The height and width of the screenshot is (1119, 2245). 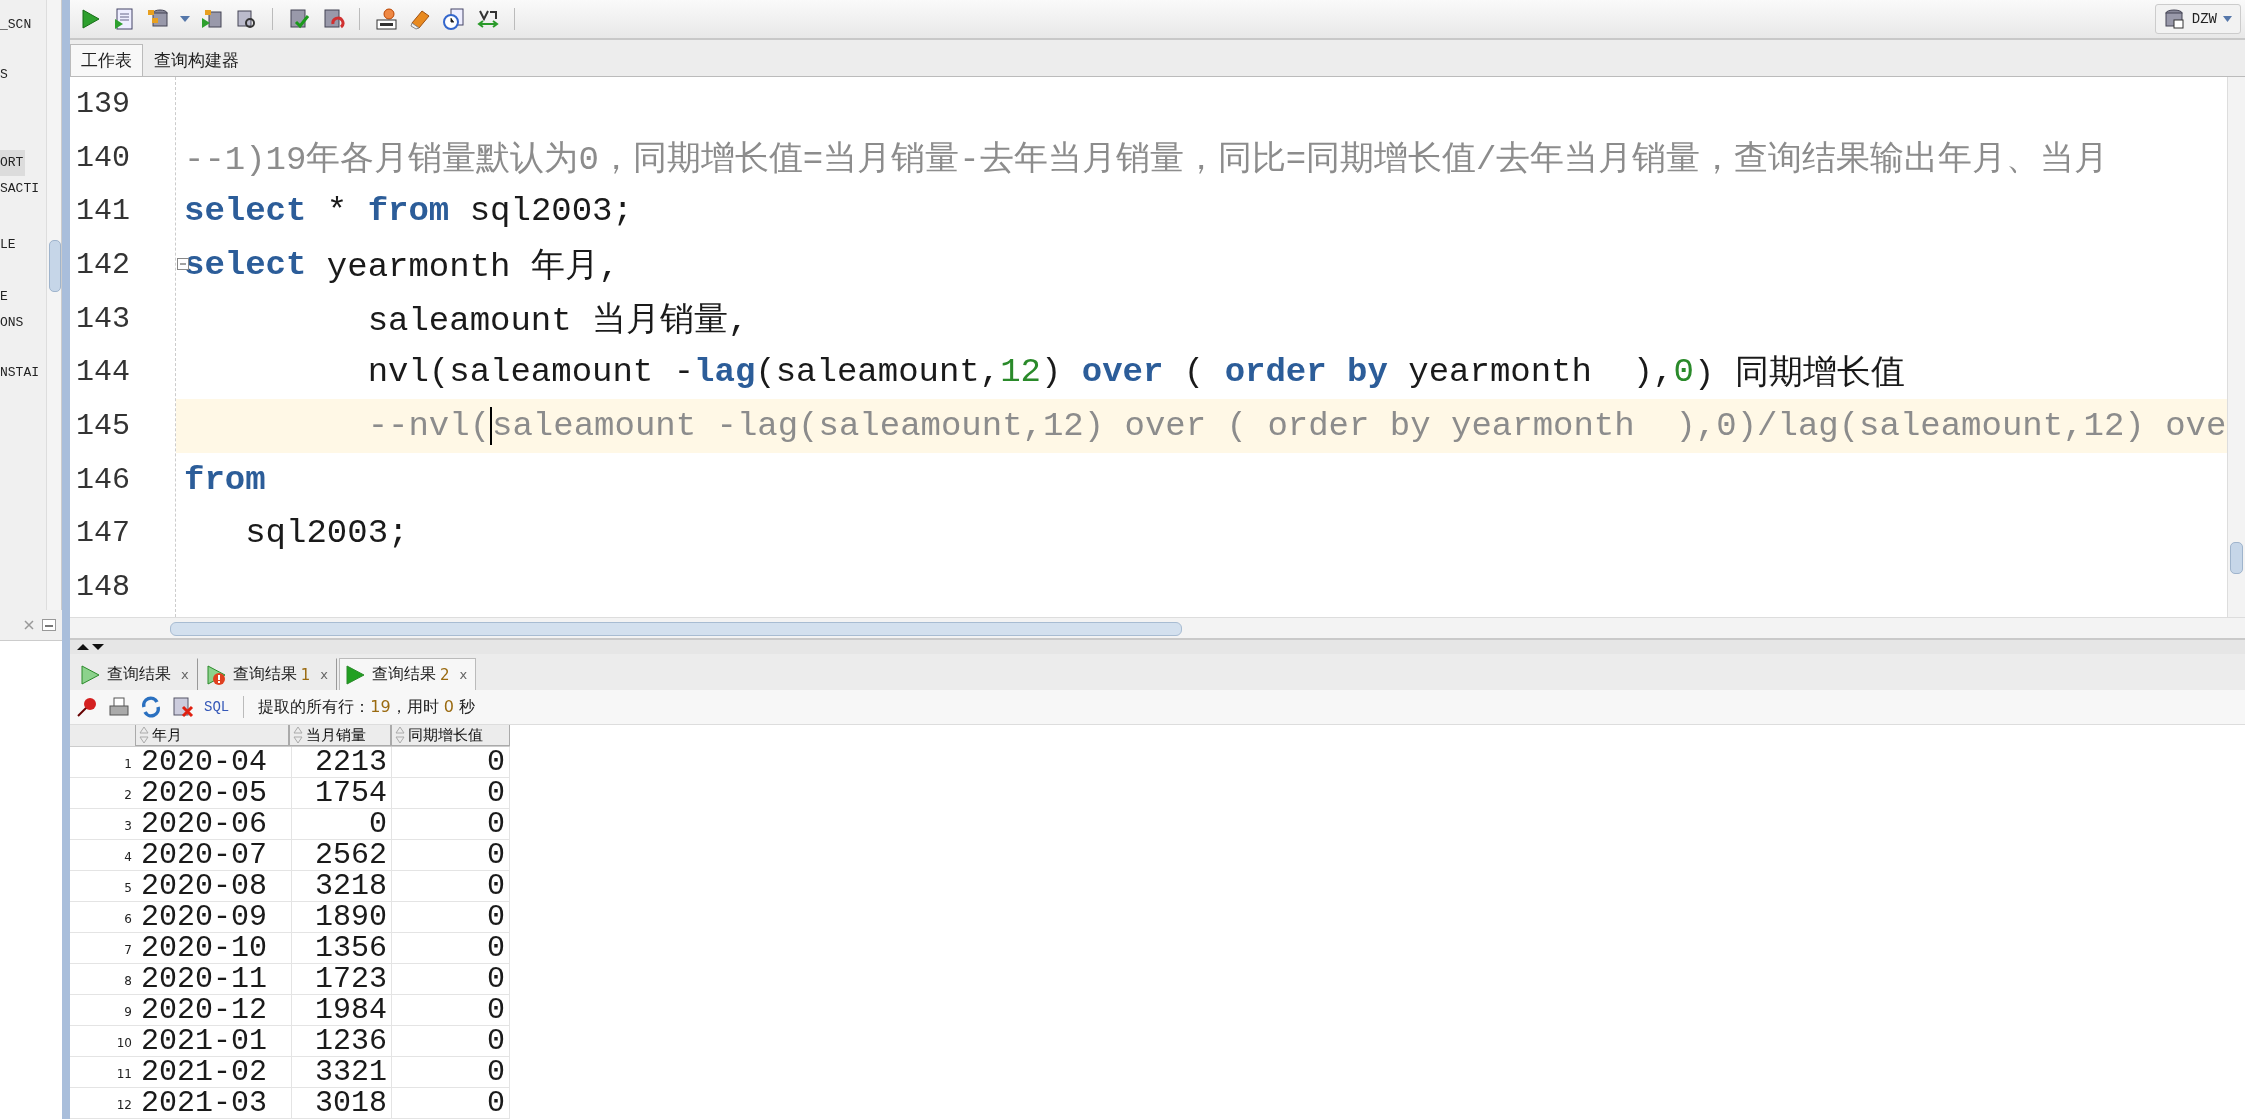 What do you see at coordinates (13, 323) in the screenshot?
I see `sidebar-item: ONS` at bounding box center [13, 323].